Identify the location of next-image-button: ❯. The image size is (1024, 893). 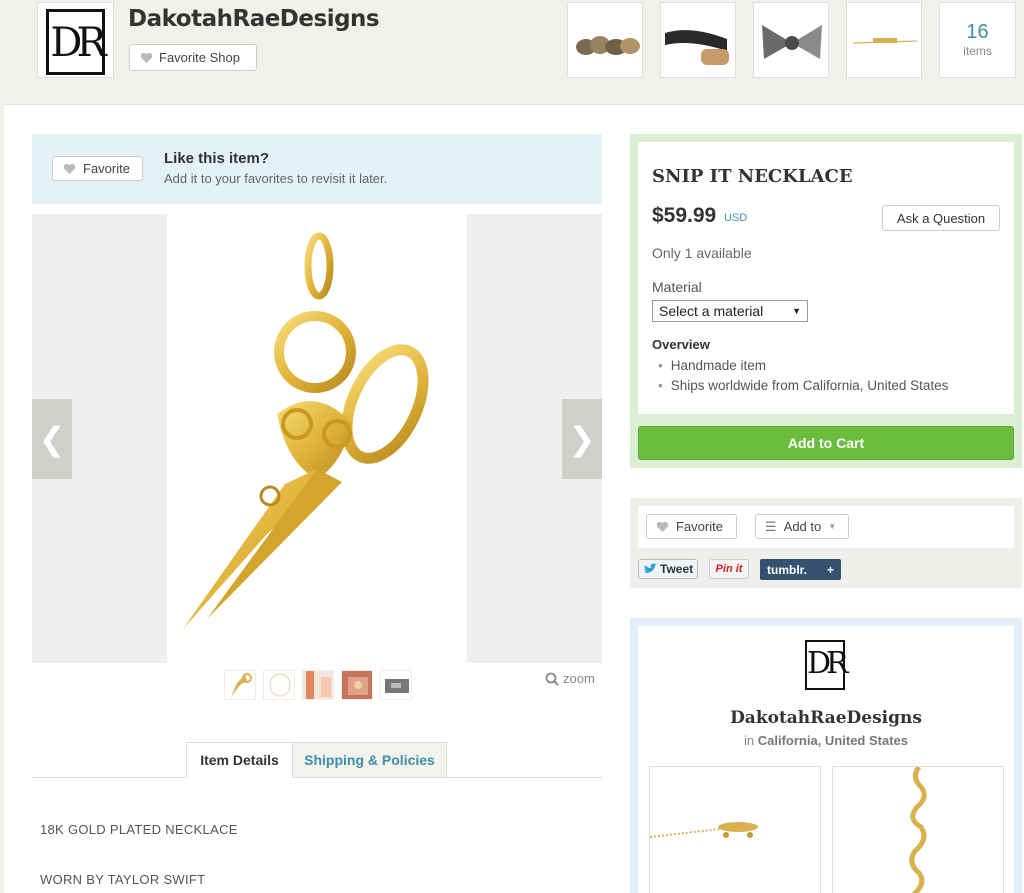
(582, 439).